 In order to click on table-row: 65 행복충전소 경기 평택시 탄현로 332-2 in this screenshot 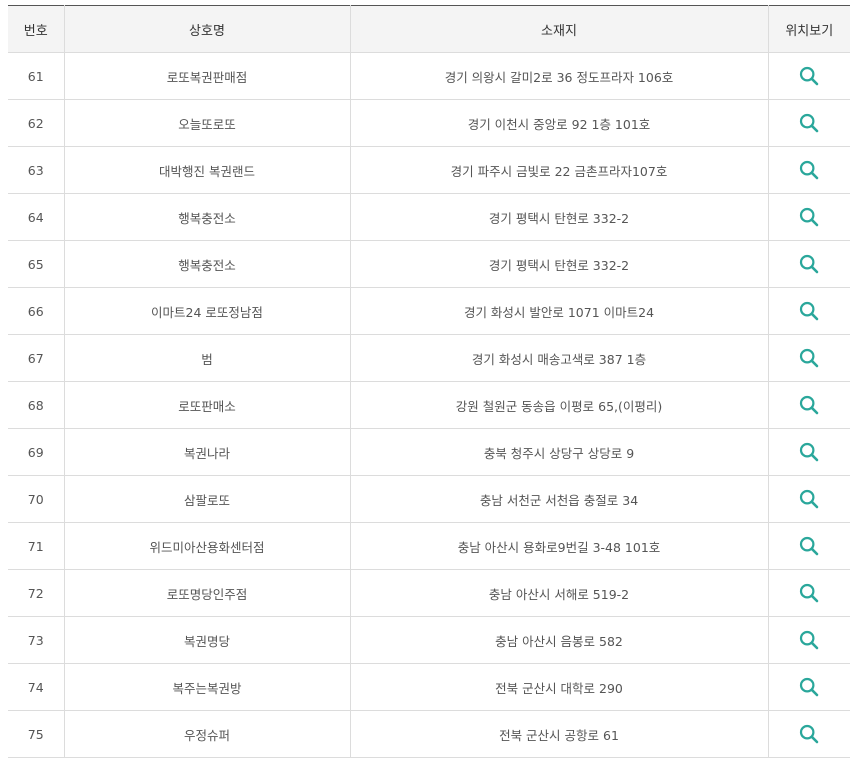, I will do `click(429, 264)`.